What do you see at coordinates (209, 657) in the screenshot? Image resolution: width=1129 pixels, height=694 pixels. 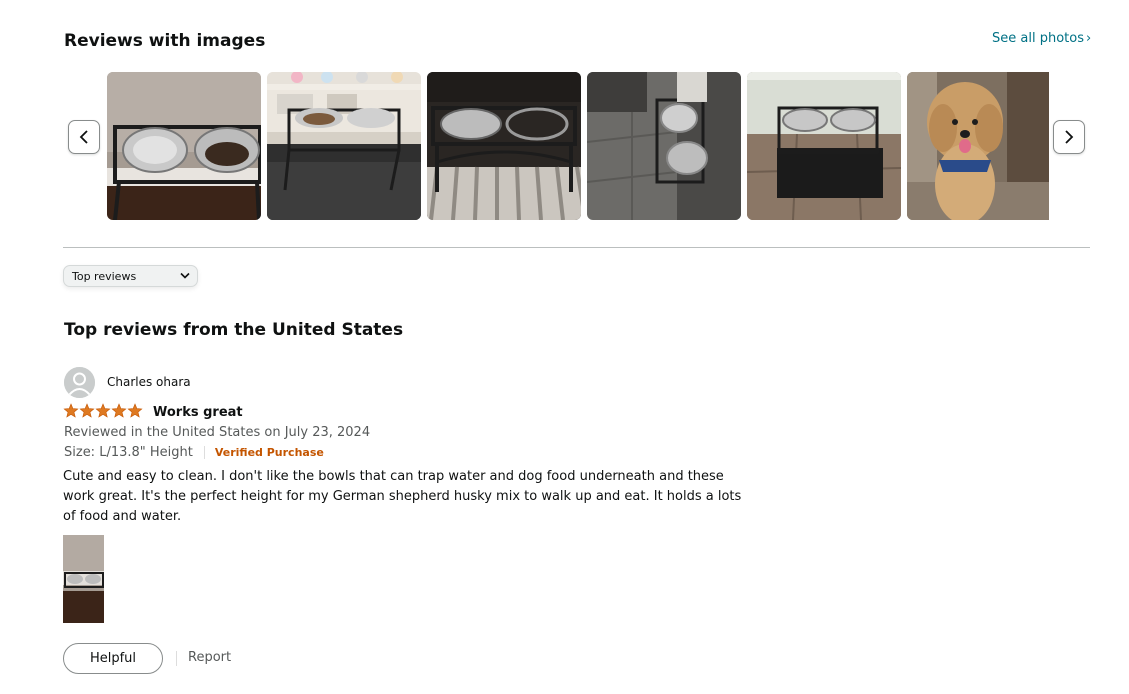 I see `report-link: Report` at bounding box center [209, 657].